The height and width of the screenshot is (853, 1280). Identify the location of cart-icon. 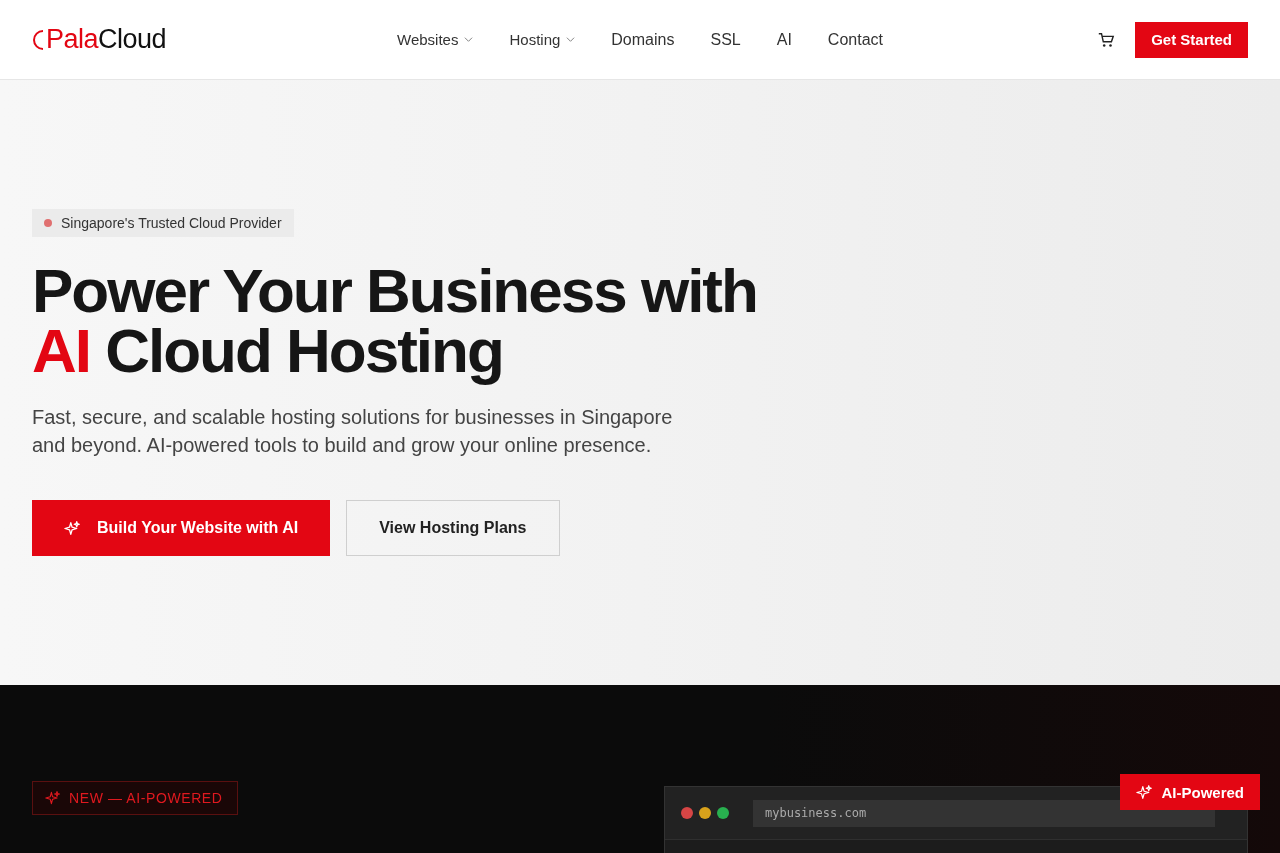
(1106, 39).